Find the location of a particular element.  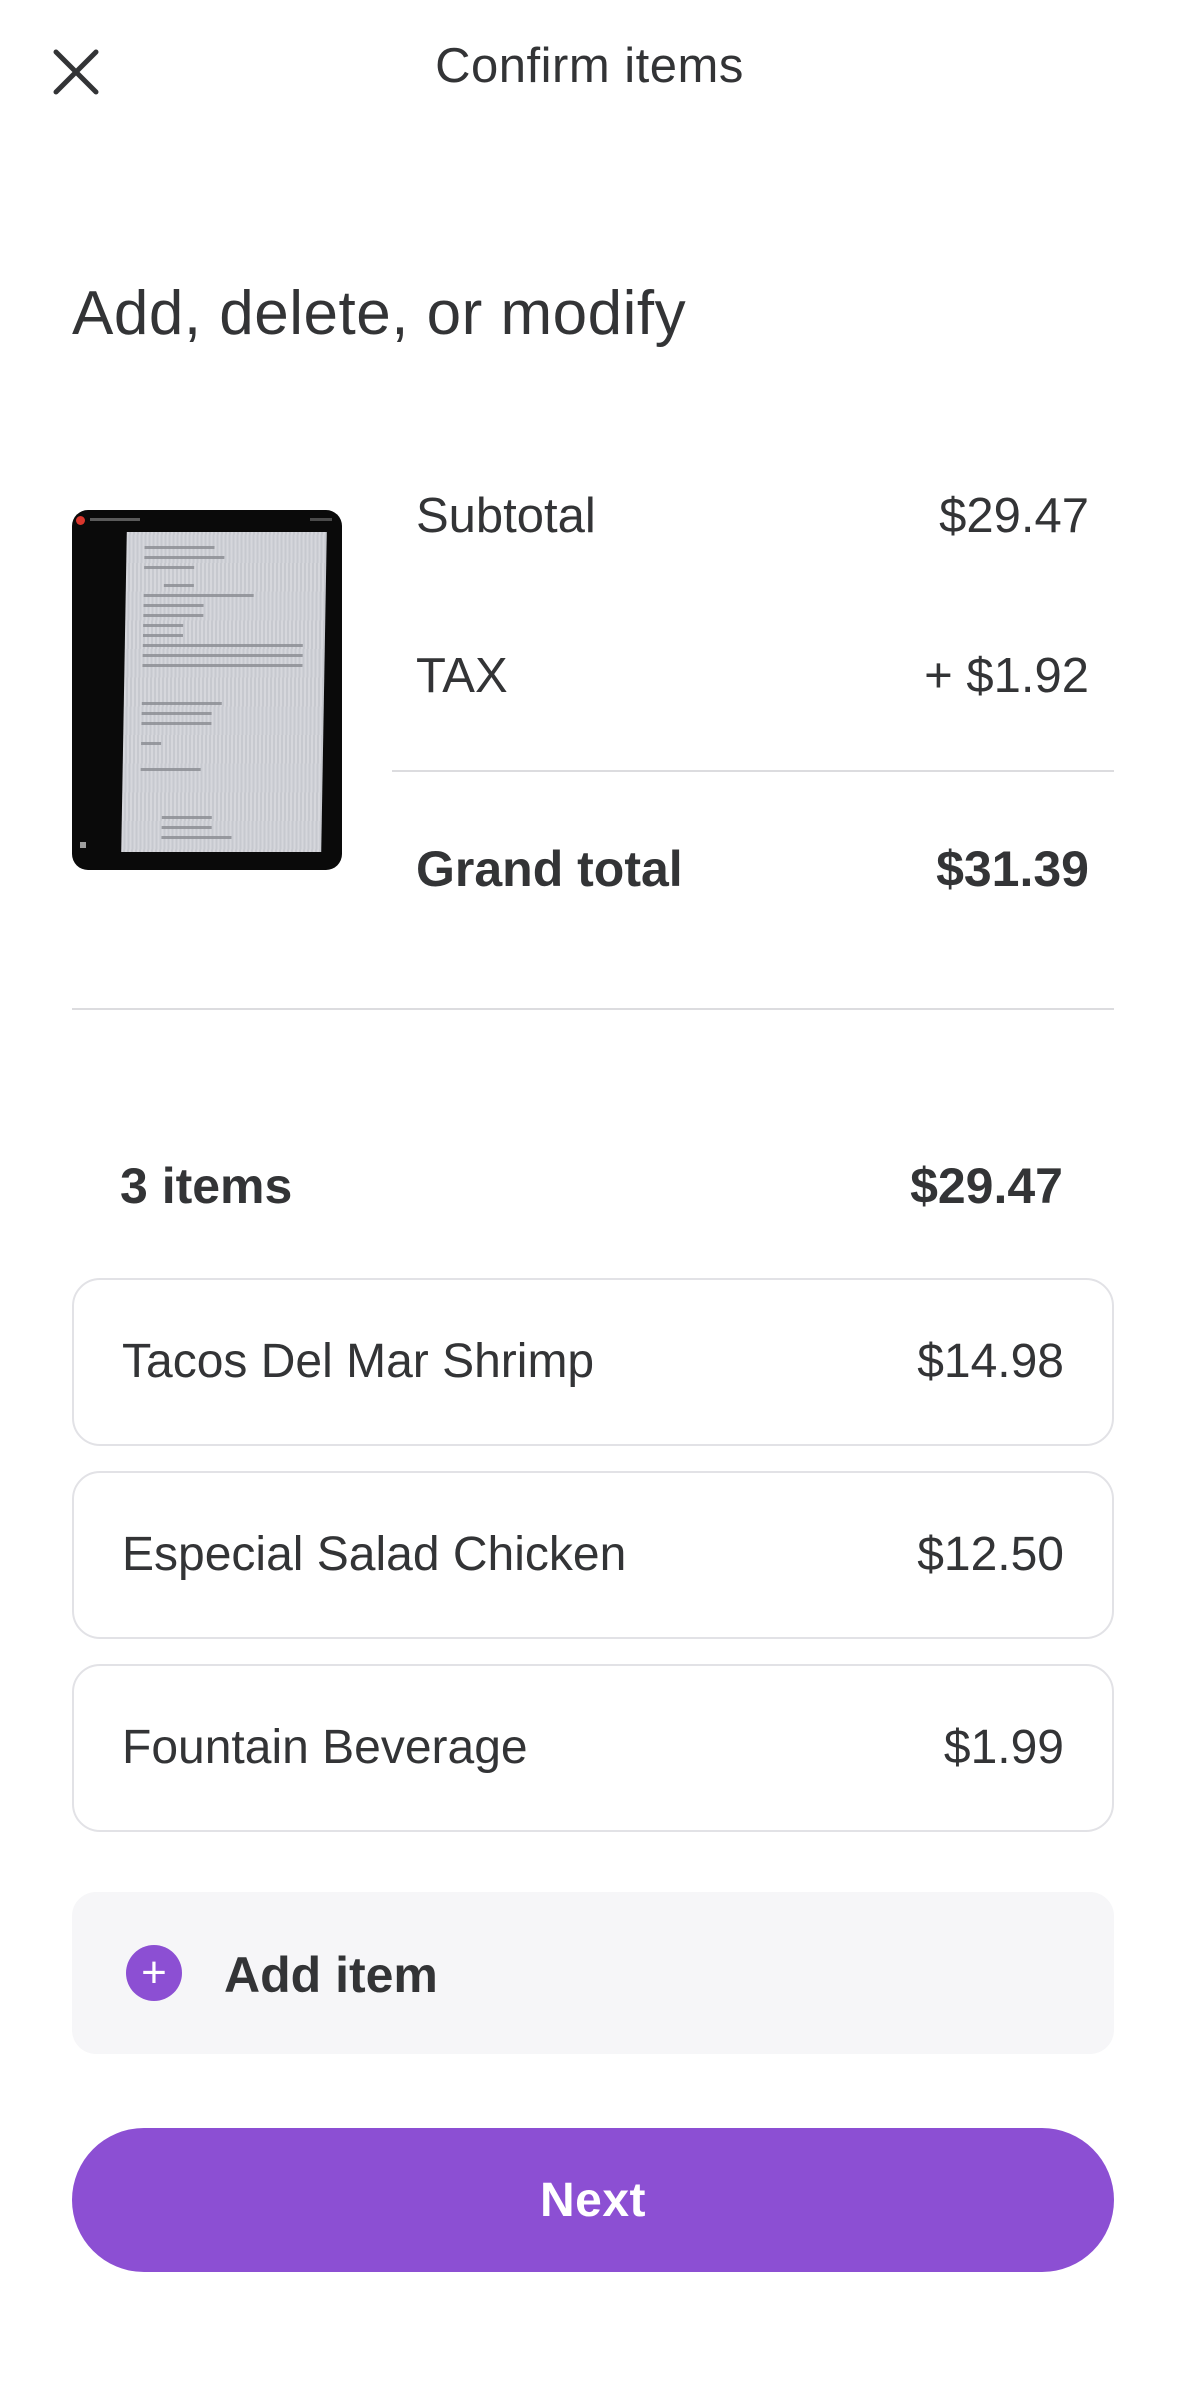

plus-icon: + is located at coordinates (154, 1973).